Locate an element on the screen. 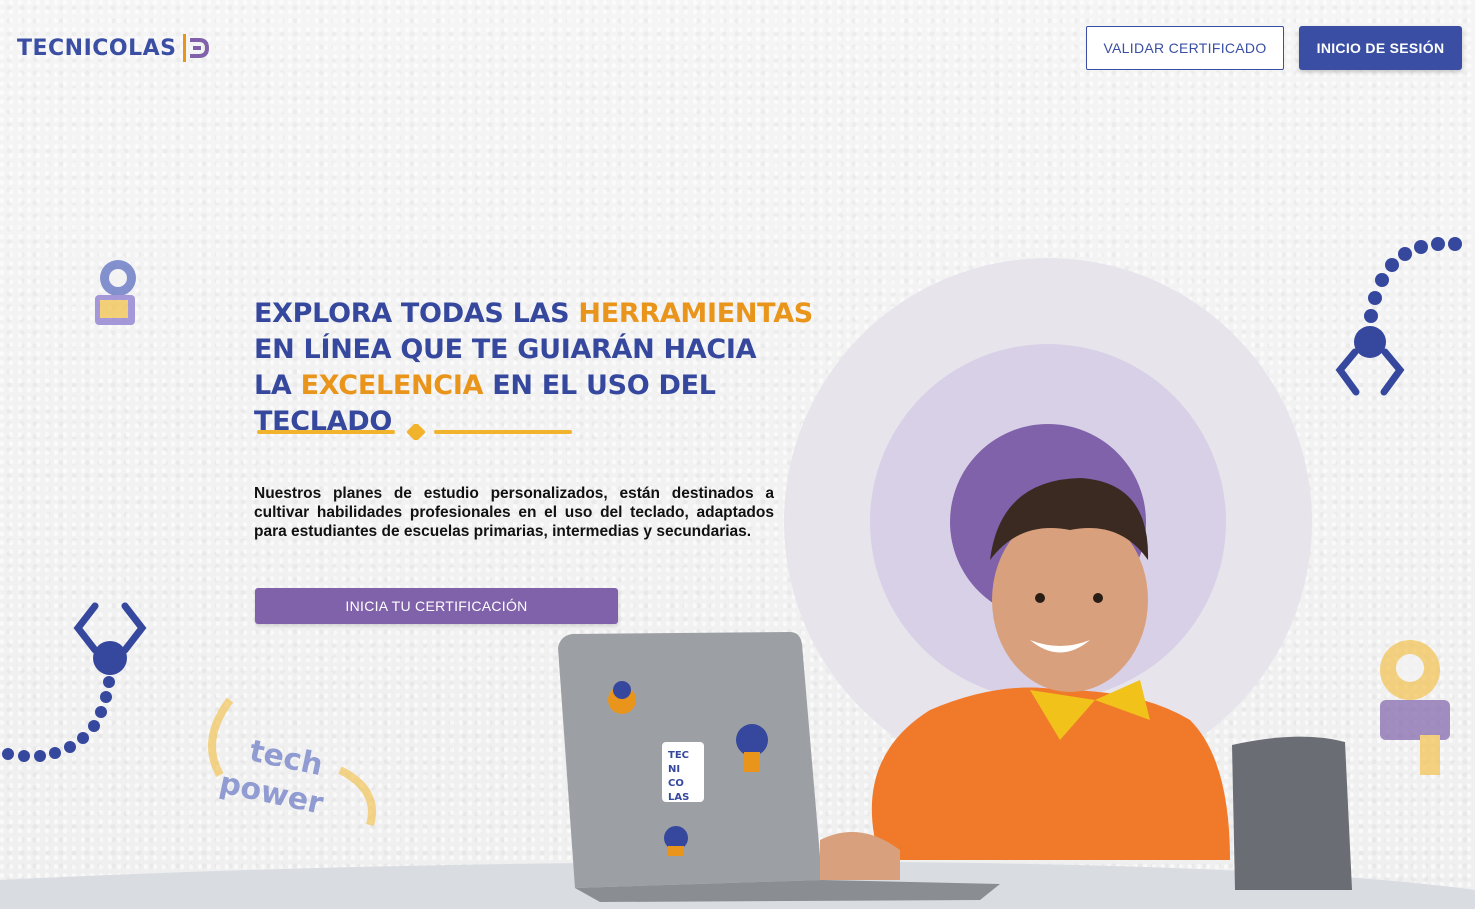 The width and height of the screenshot is (1475, 909). start-certification-button: INICIA TU CERTIFICACIÓN is located at coordinates (436, 606).